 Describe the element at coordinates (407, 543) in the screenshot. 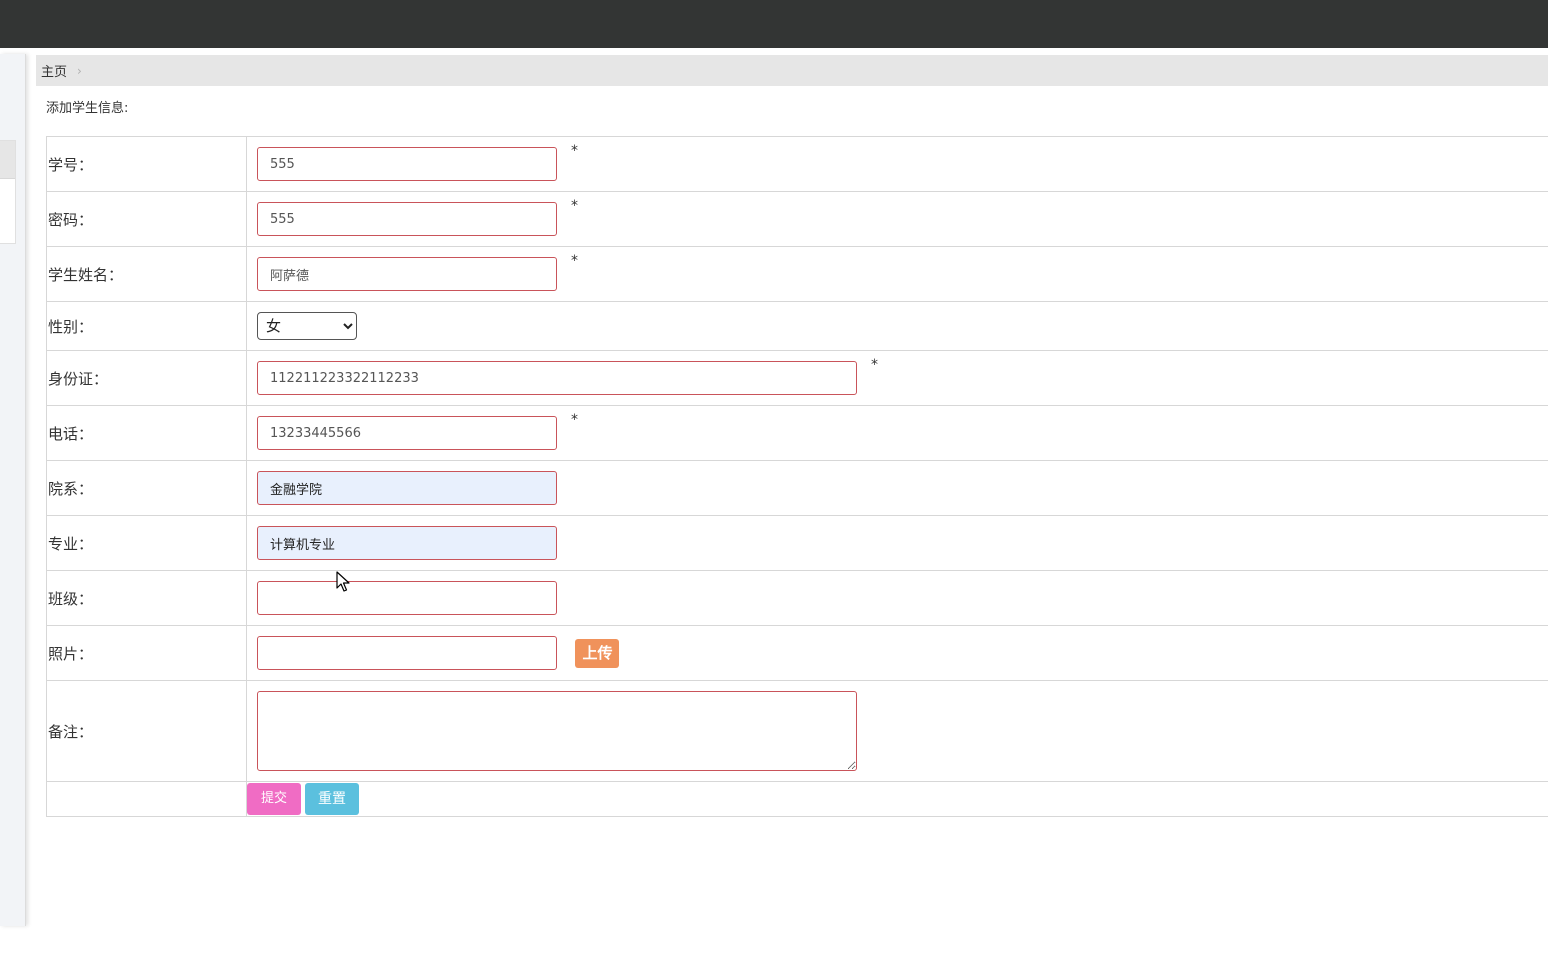

I see `major-input` at that location.